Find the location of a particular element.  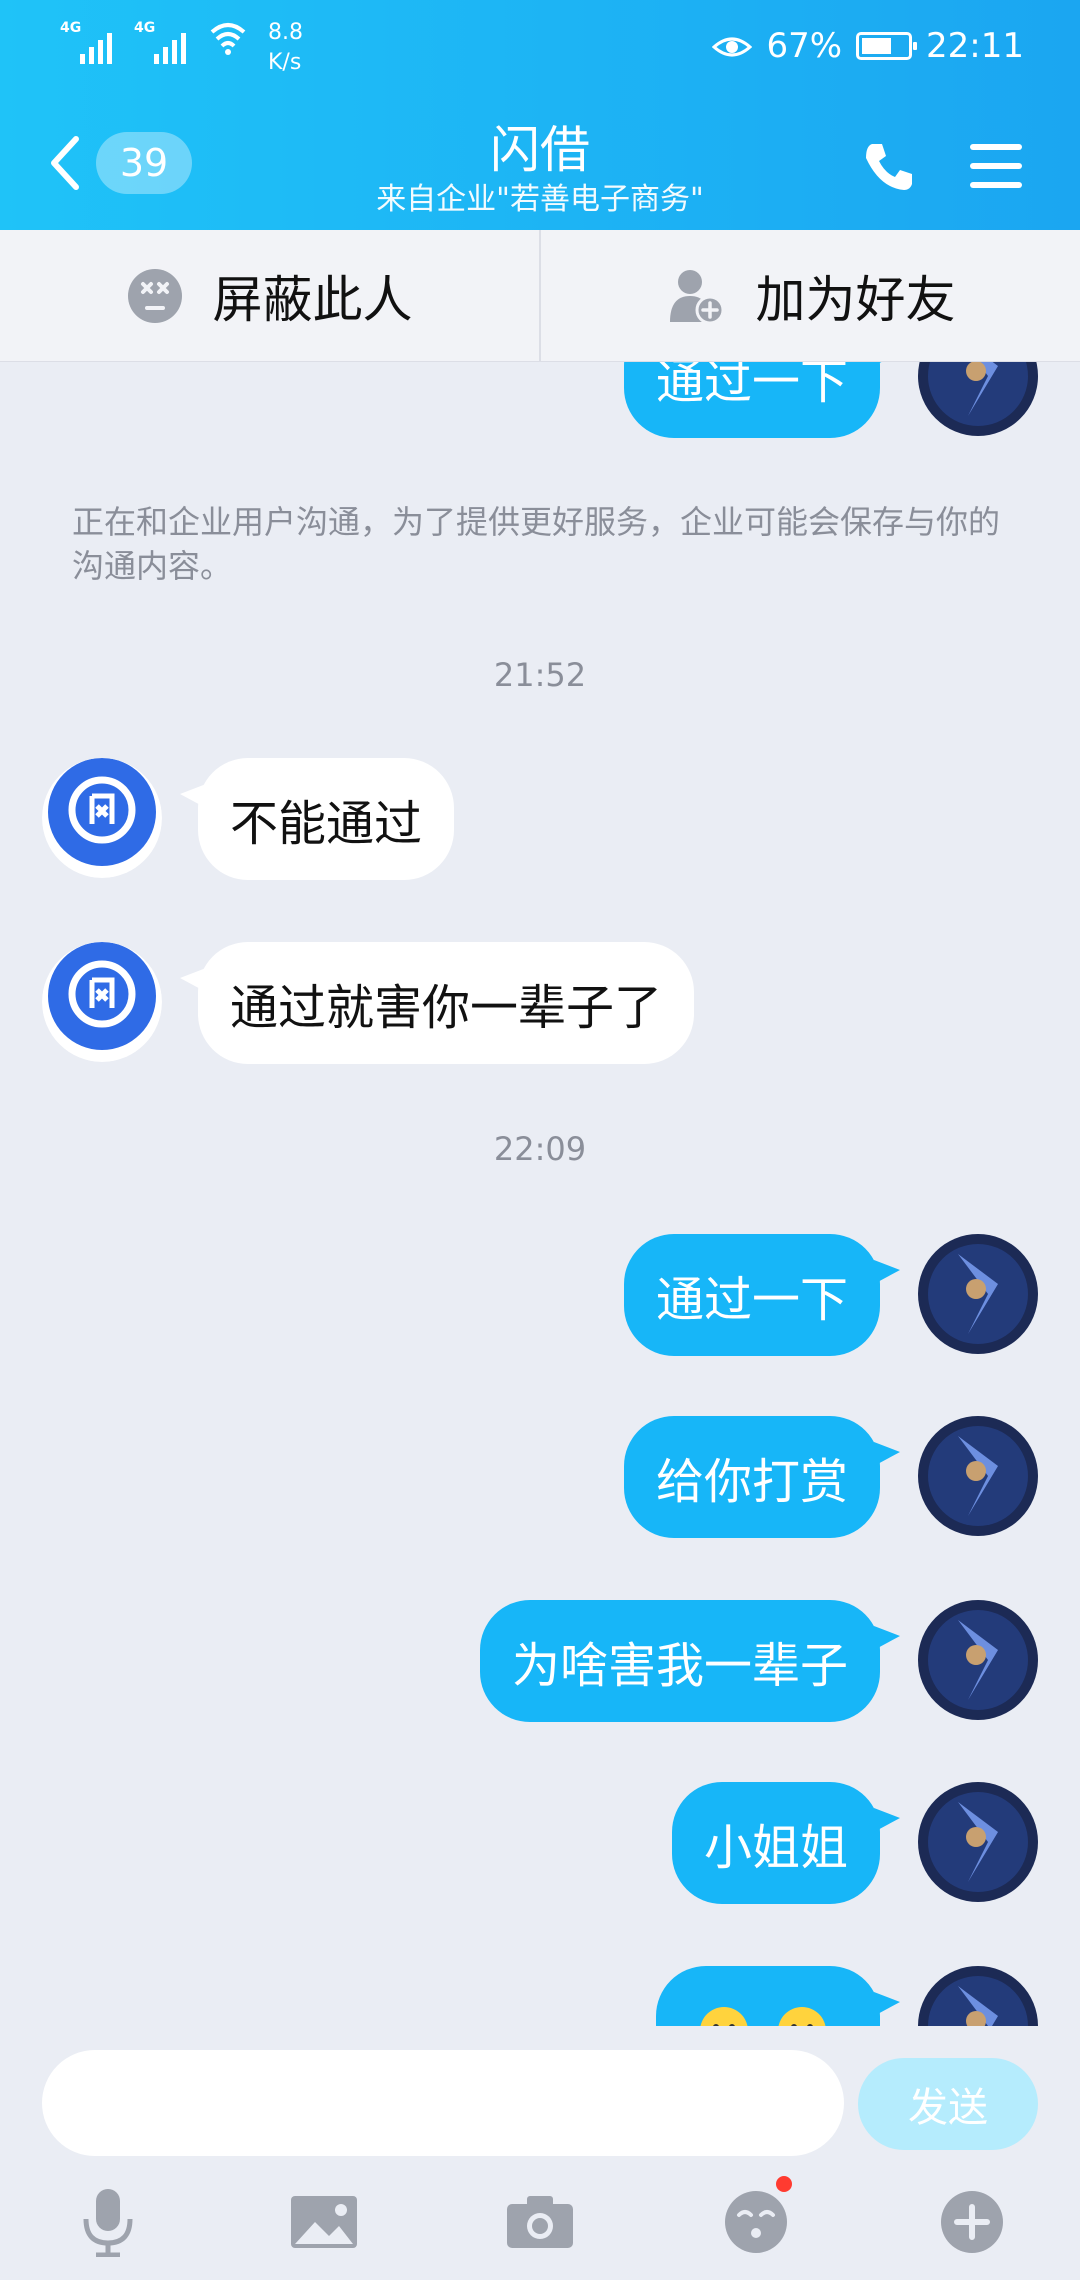

emoji-button is located at coordinates (756, 2219).